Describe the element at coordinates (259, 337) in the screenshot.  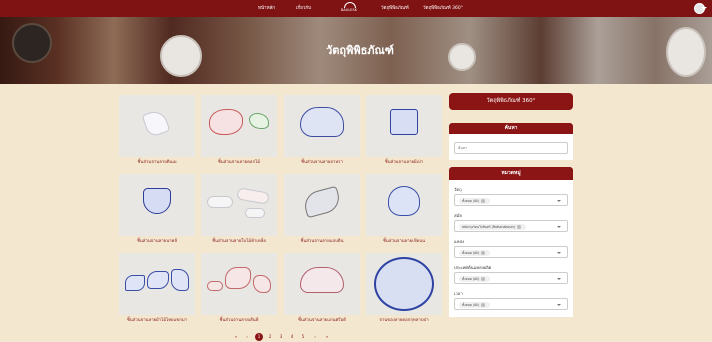
I see `pagination-page: 1` at that location.